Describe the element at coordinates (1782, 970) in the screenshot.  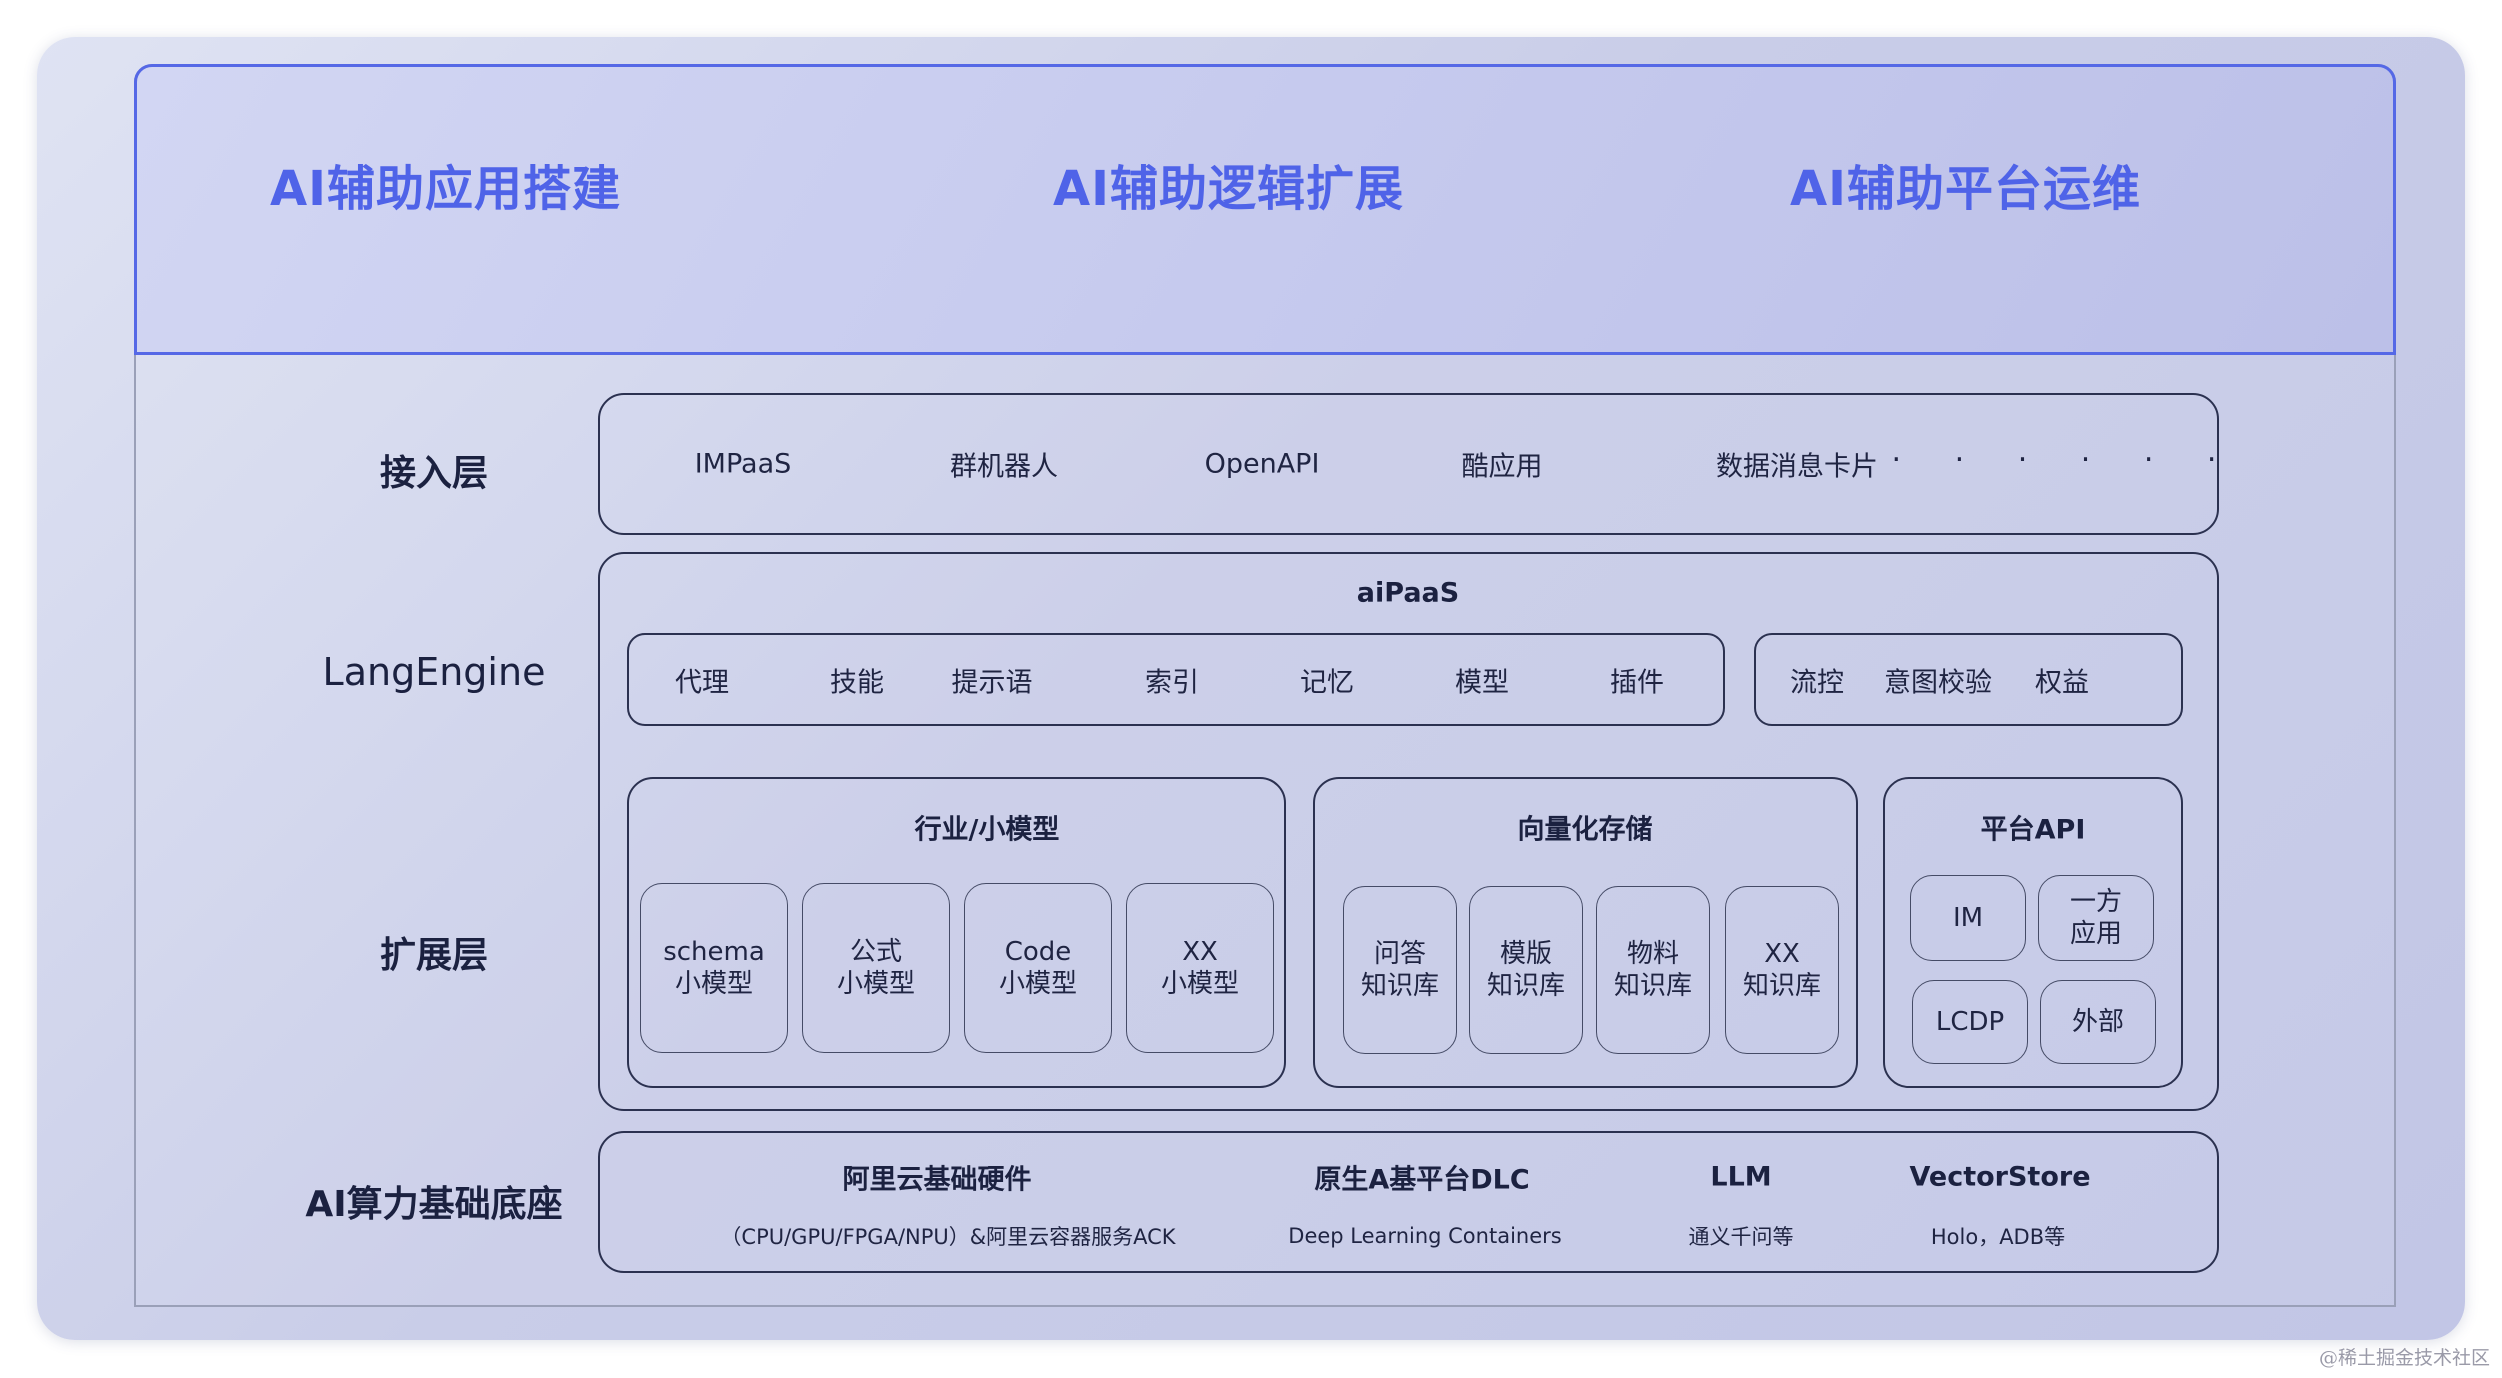
I see `tile-xx-knowledge: XX 知识库` at that location.